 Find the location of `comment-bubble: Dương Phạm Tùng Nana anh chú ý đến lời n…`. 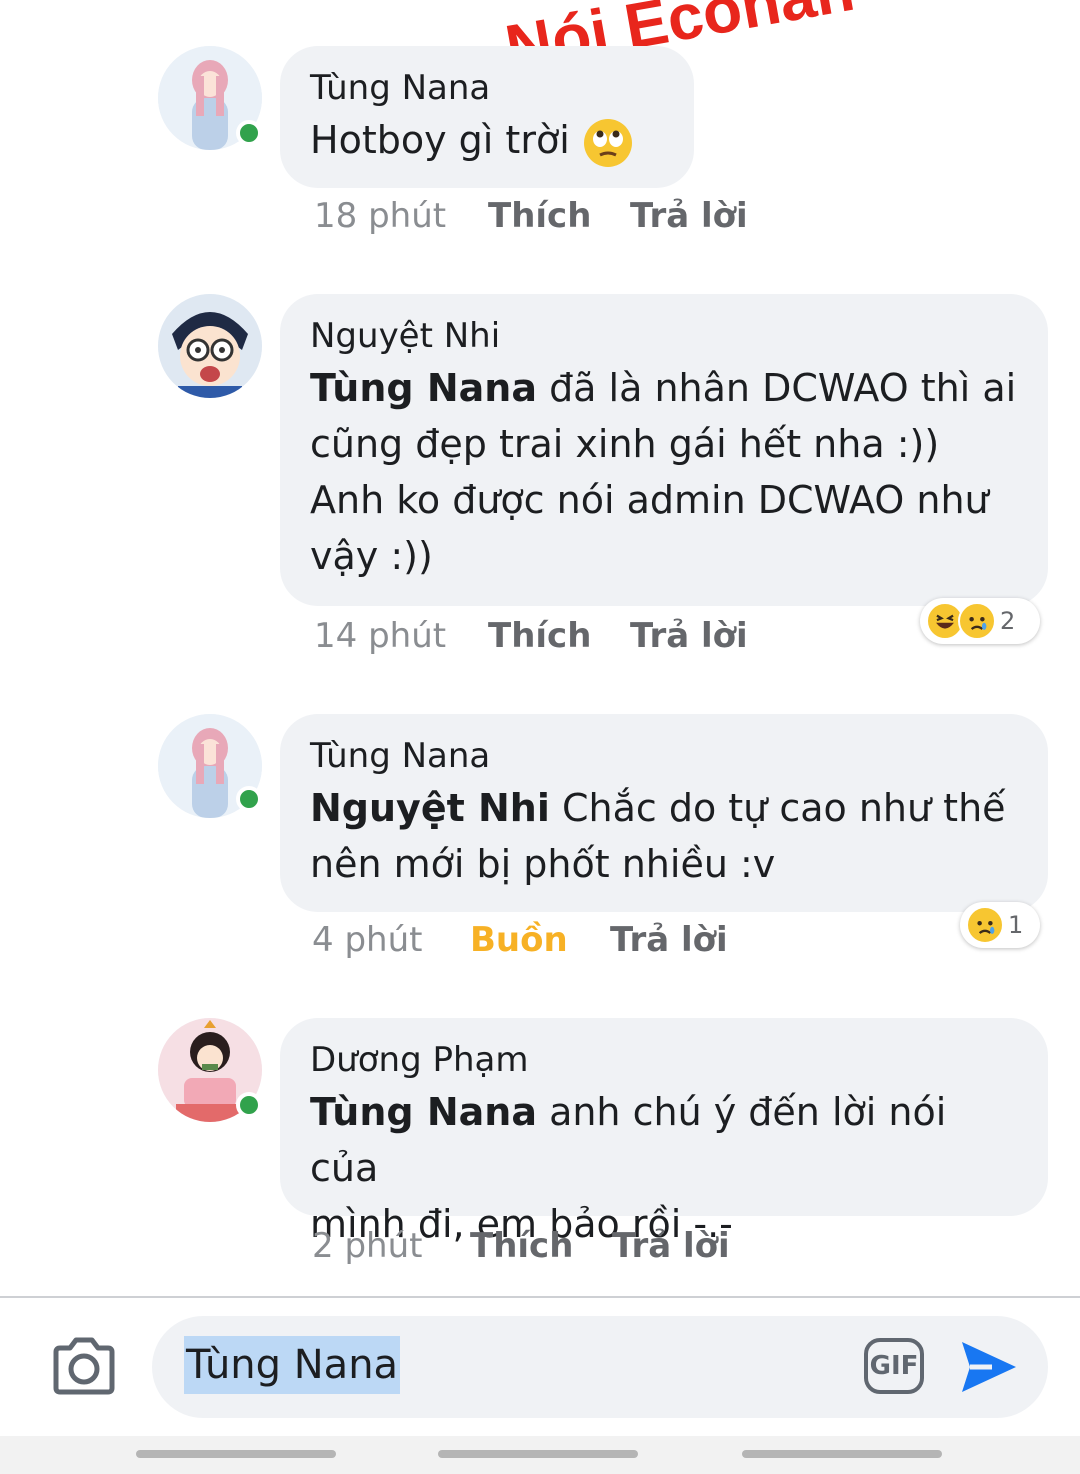

comment-bubble: Dương Phạm Tùng Nana anh chú ý đến lời n… is located at coordinates (664, 1132).